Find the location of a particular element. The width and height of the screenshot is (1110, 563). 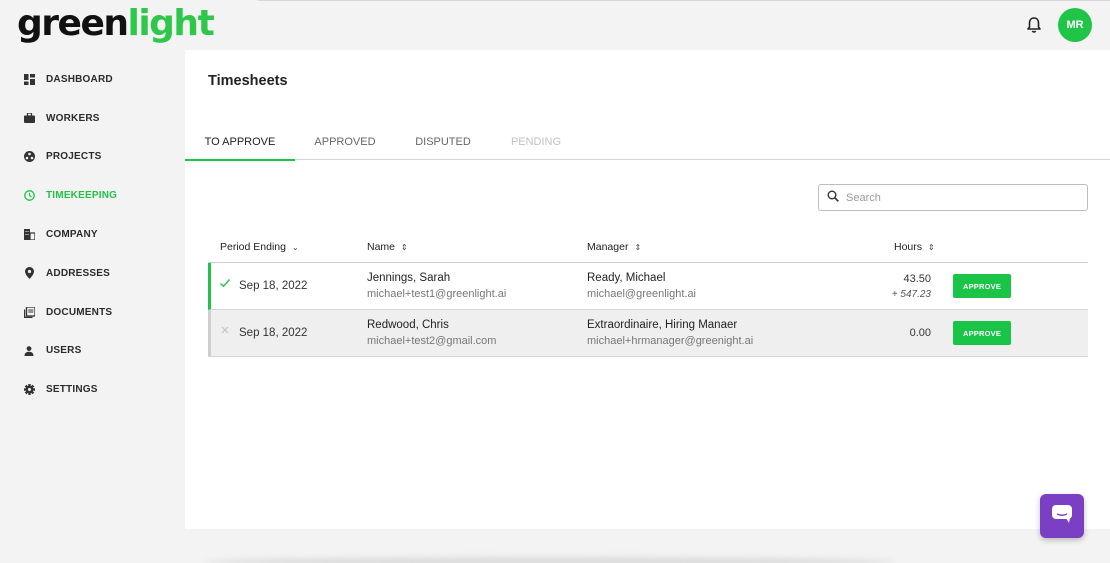

building-icon is located at coordinates (29, 235).